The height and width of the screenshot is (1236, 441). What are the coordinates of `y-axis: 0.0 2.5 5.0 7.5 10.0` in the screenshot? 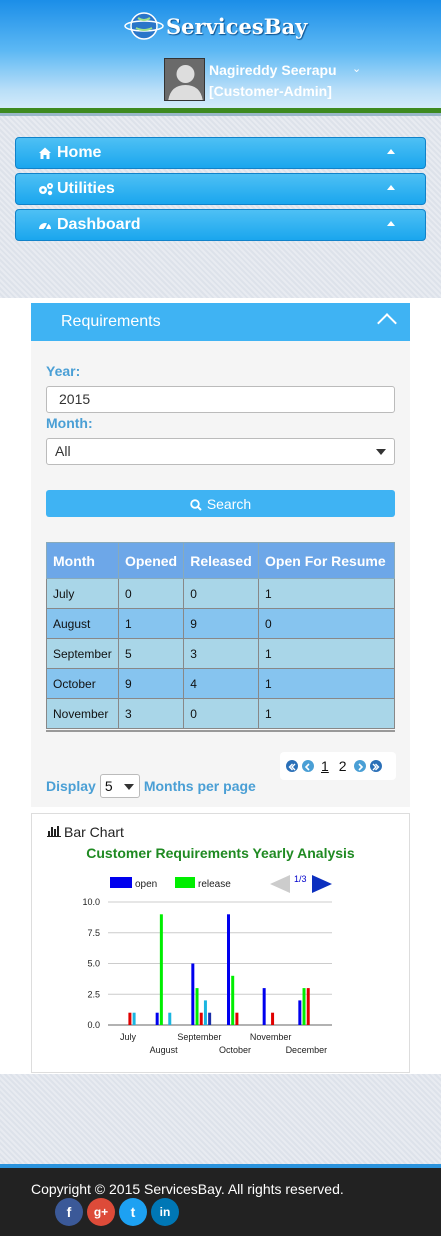 It's located at (91, 963).